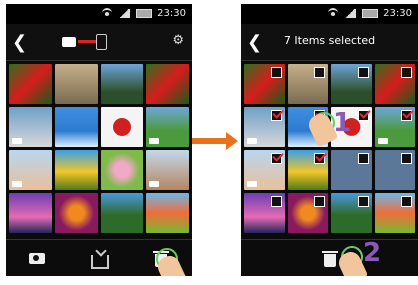  What do you see at coordinates (19, 42) in the screenshot?
I see `back-icon: ❮` at bounding box center [19, 42].